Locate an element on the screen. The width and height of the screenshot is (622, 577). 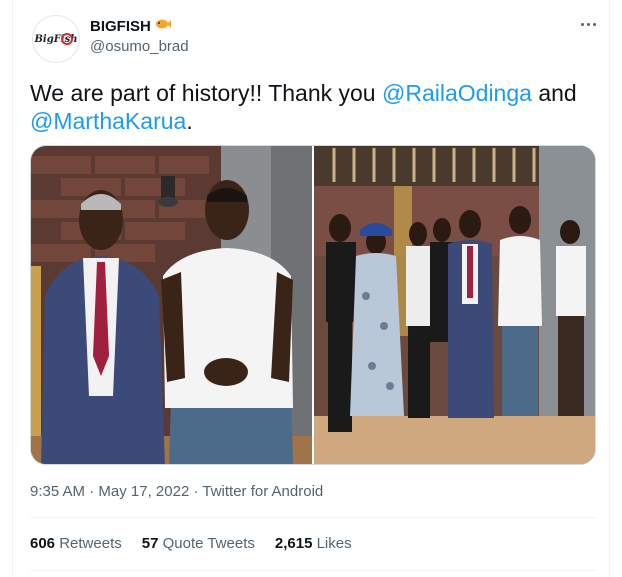
fish-icon is located at coordinates (163, 26).